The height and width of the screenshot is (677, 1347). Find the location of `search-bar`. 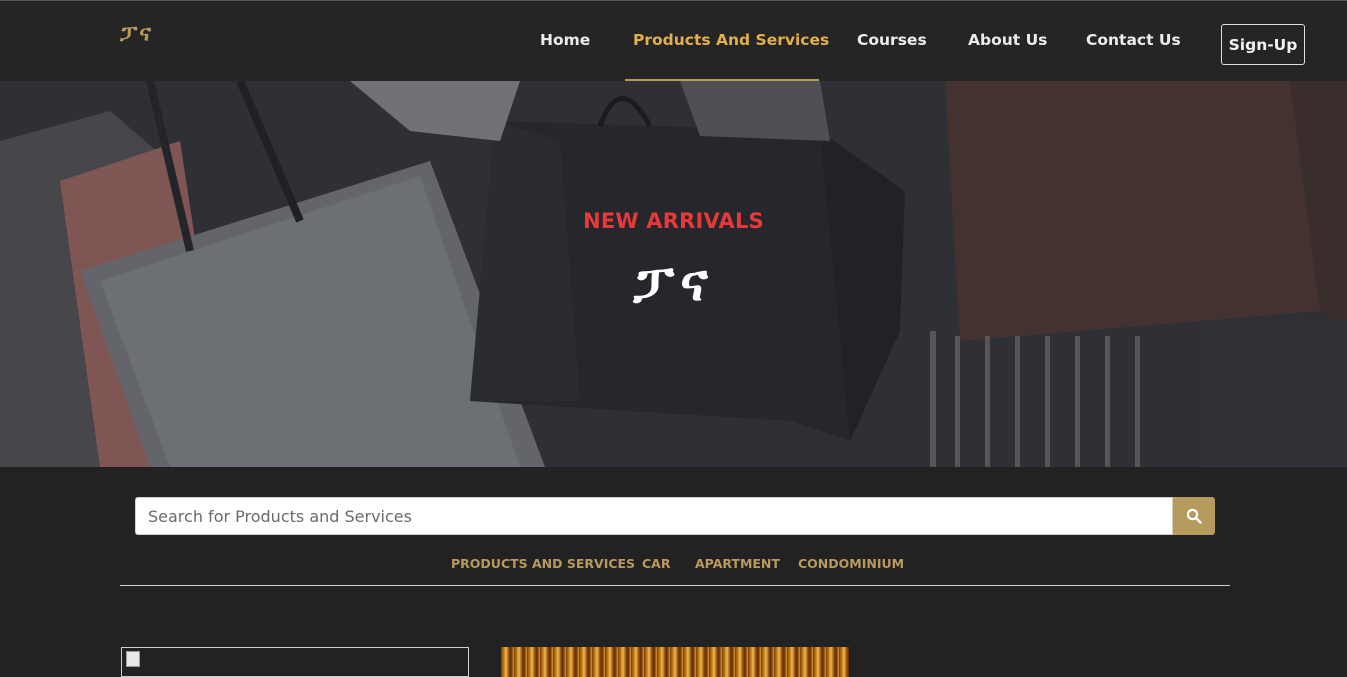

search-bar is located at coordinates (675, 516).